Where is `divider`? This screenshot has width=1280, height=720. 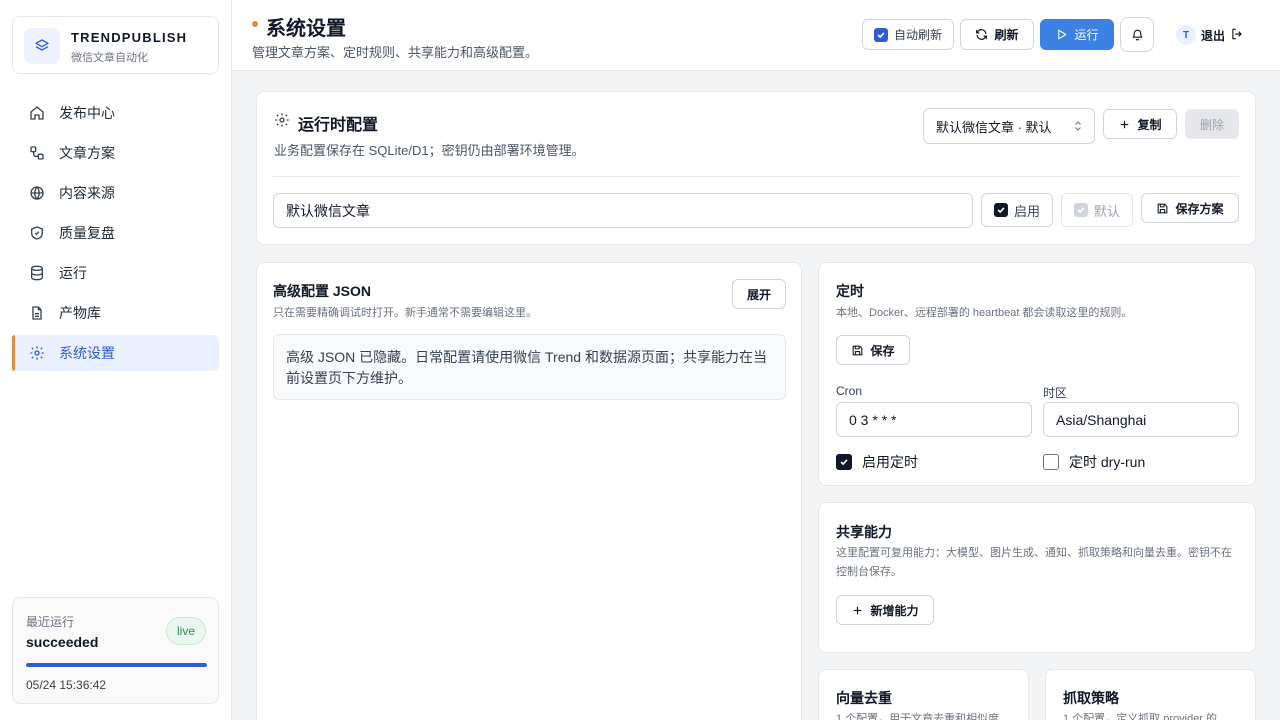
divider is located at coordinates (756, 176).